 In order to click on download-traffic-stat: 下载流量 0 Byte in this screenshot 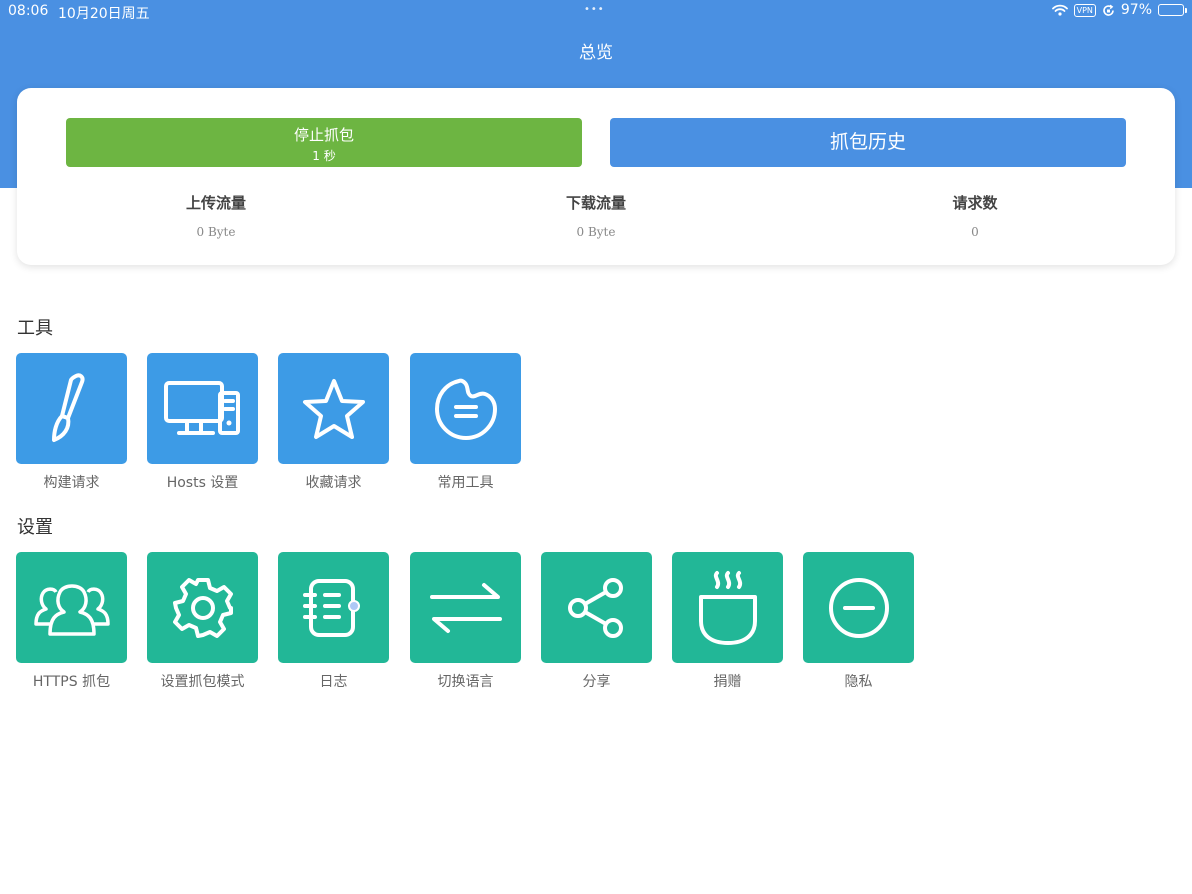, I will do `click(596, 215)`.